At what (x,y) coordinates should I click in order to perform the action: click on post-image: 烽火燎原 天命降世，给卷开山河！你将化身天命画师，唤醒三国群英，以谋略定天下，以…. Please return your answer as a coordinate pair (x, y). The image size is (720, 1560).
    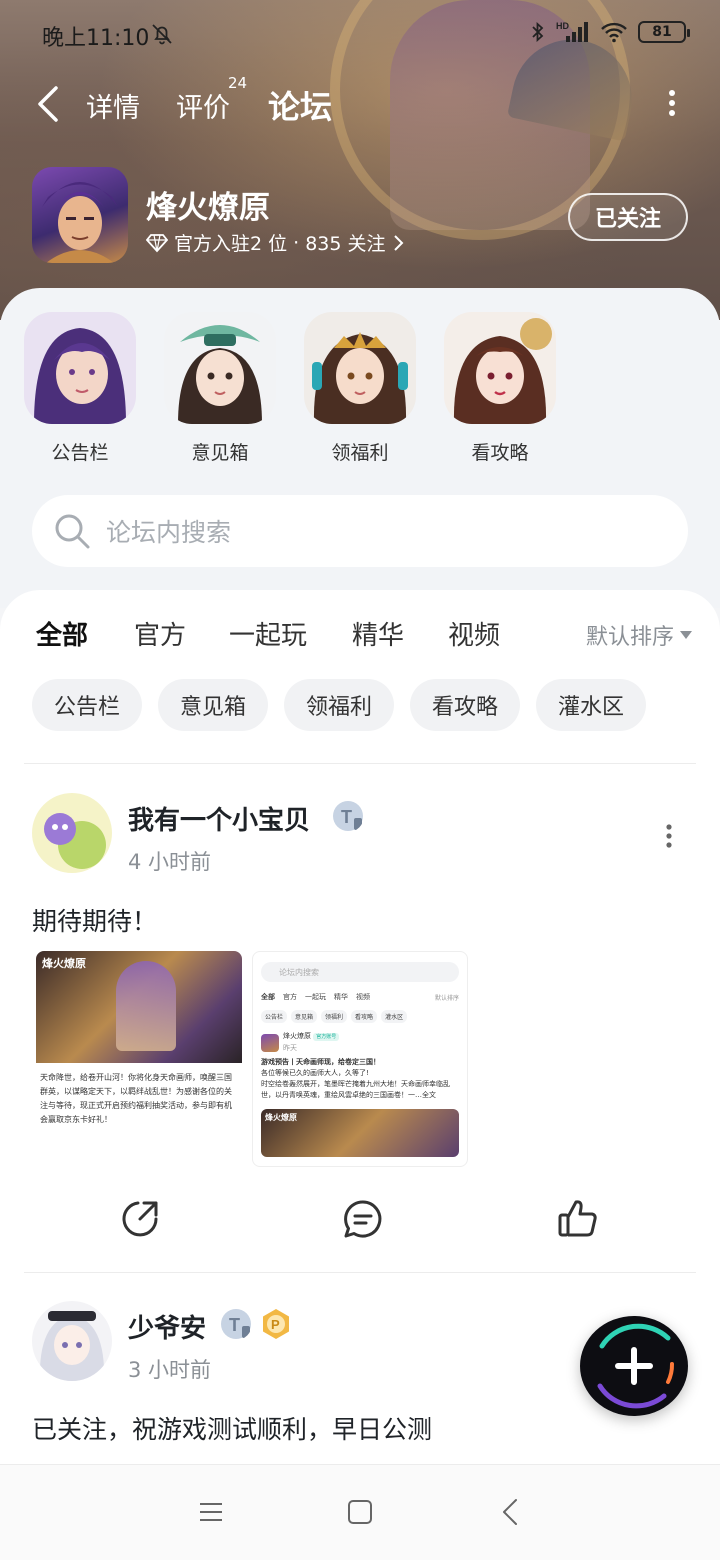
    Looking at the image, I should click on (139, 1059).